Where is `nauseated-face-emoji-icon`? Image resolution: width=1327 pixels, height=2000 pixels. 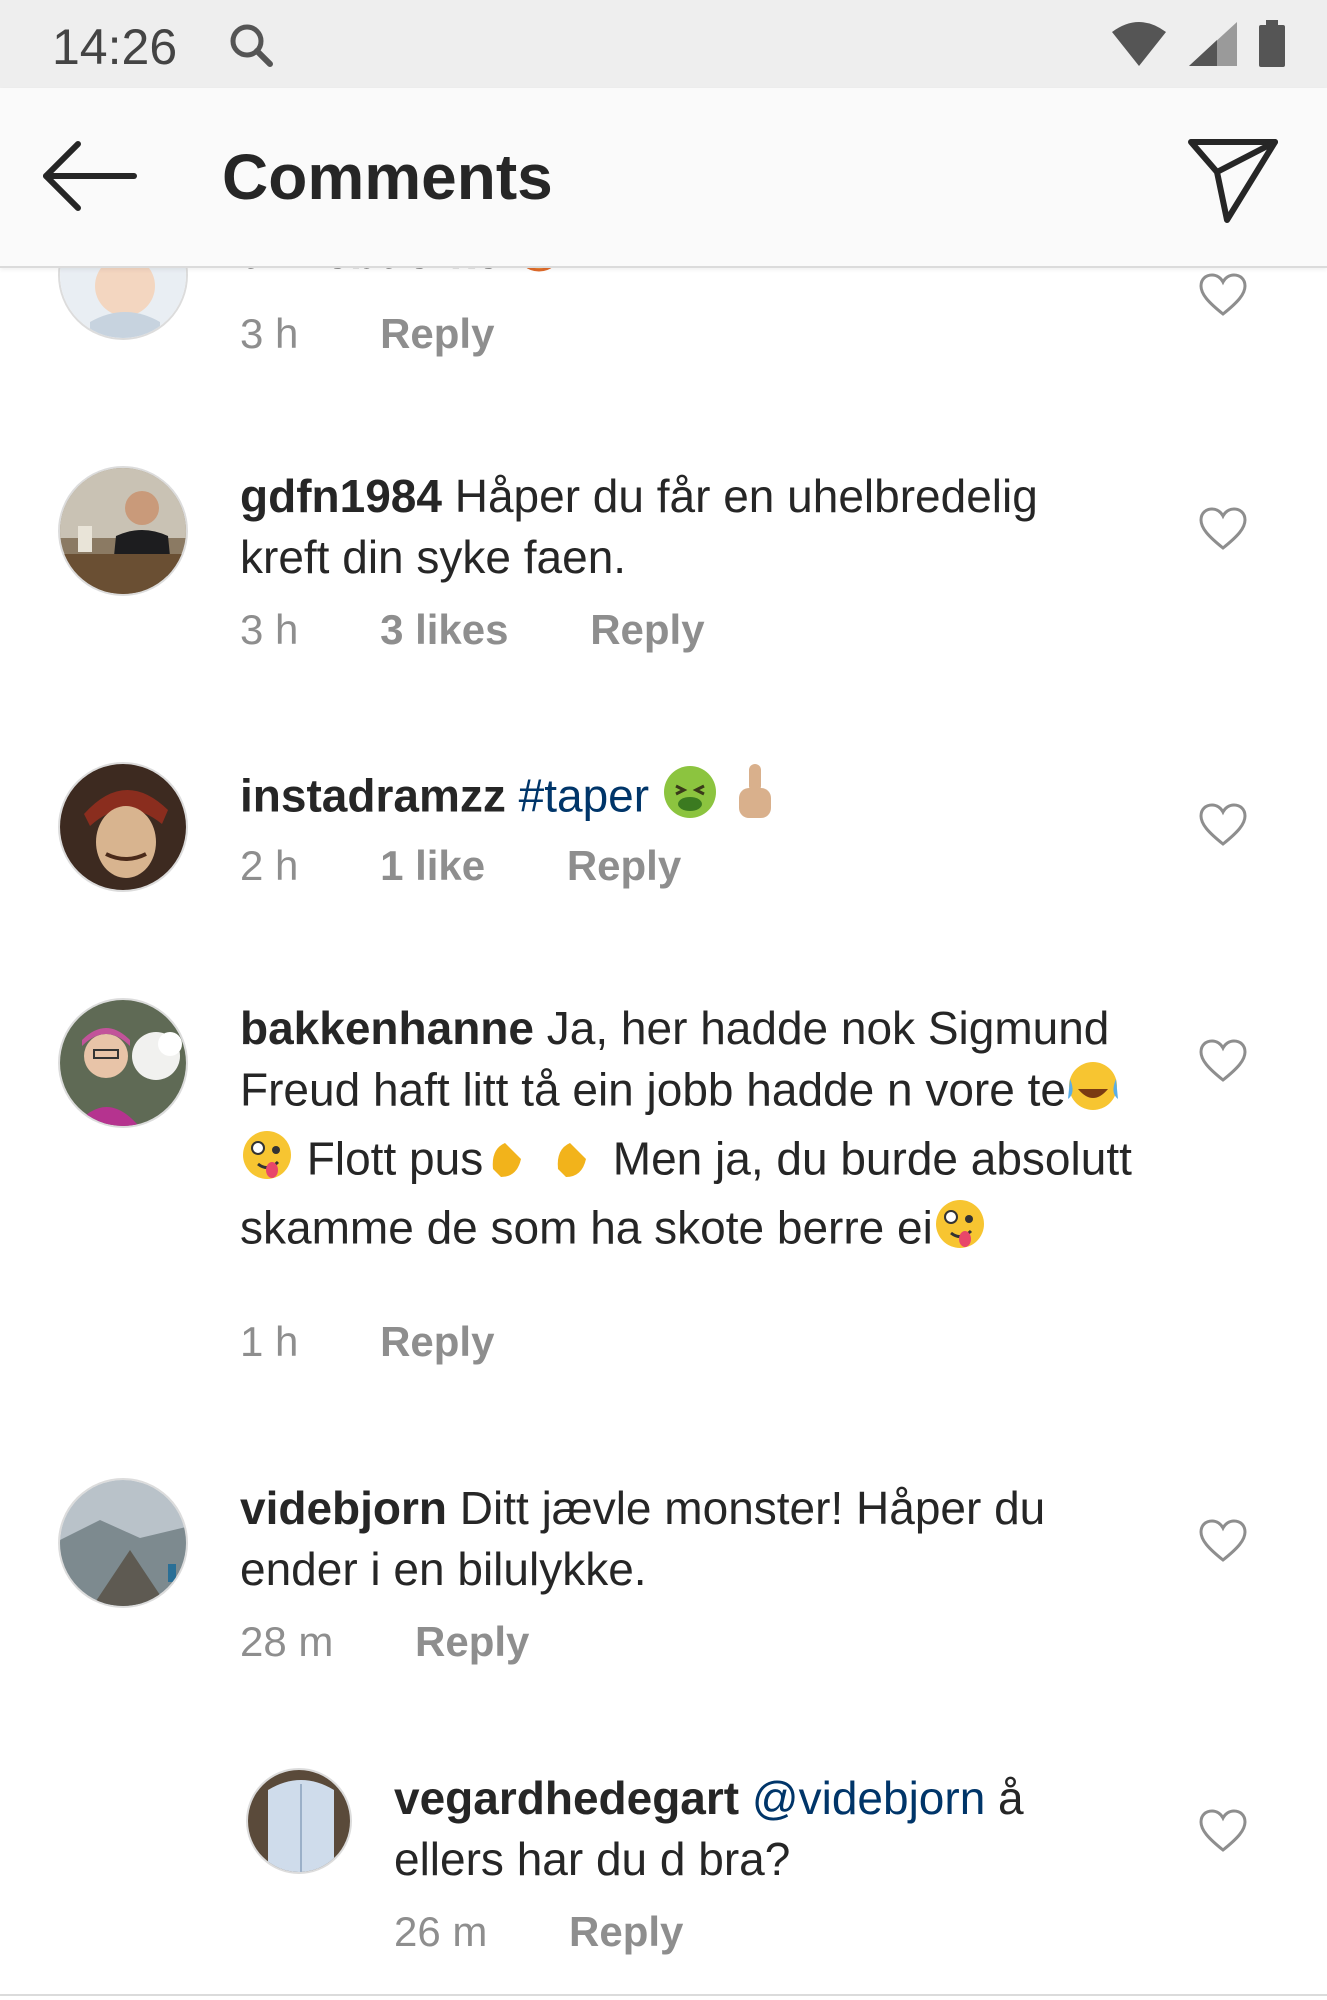
nauseated-face-emoji-icon is located at coordinates (690, 799).